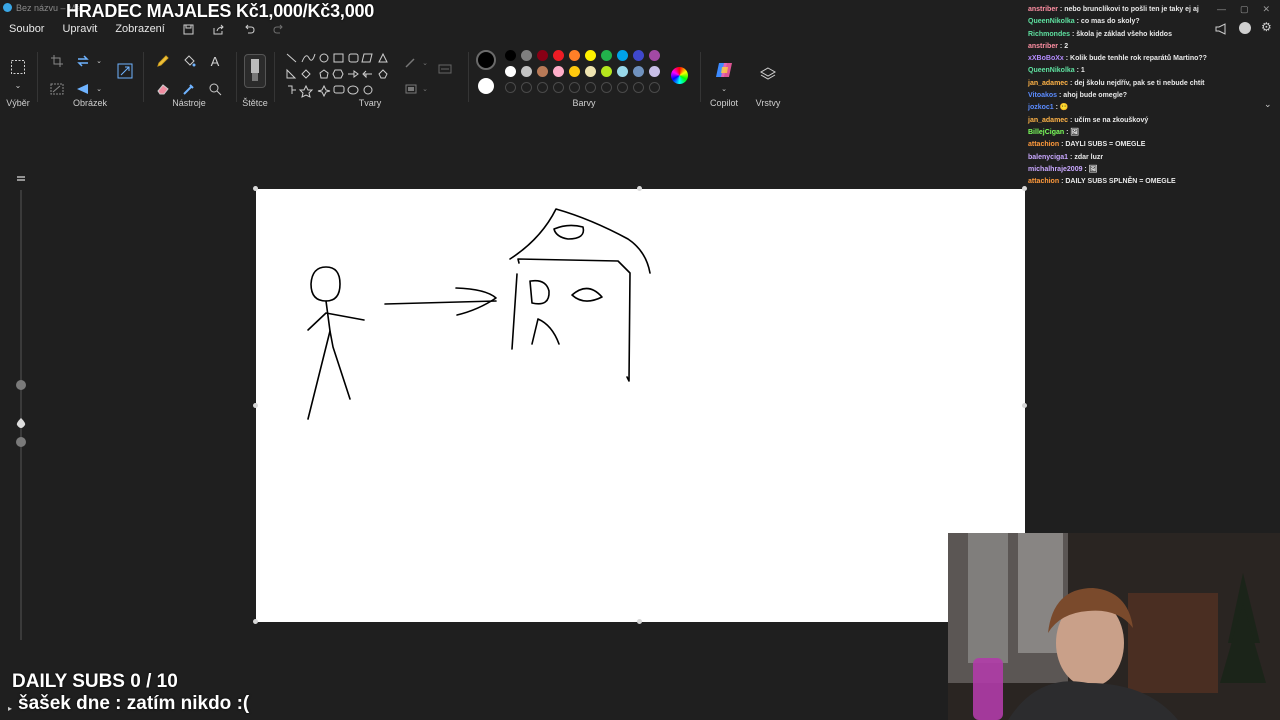  What do you see at coordinates (140, 29) in the screenshot?
I see `menu-view: Zobrazení` at bounding box center [140, 29].